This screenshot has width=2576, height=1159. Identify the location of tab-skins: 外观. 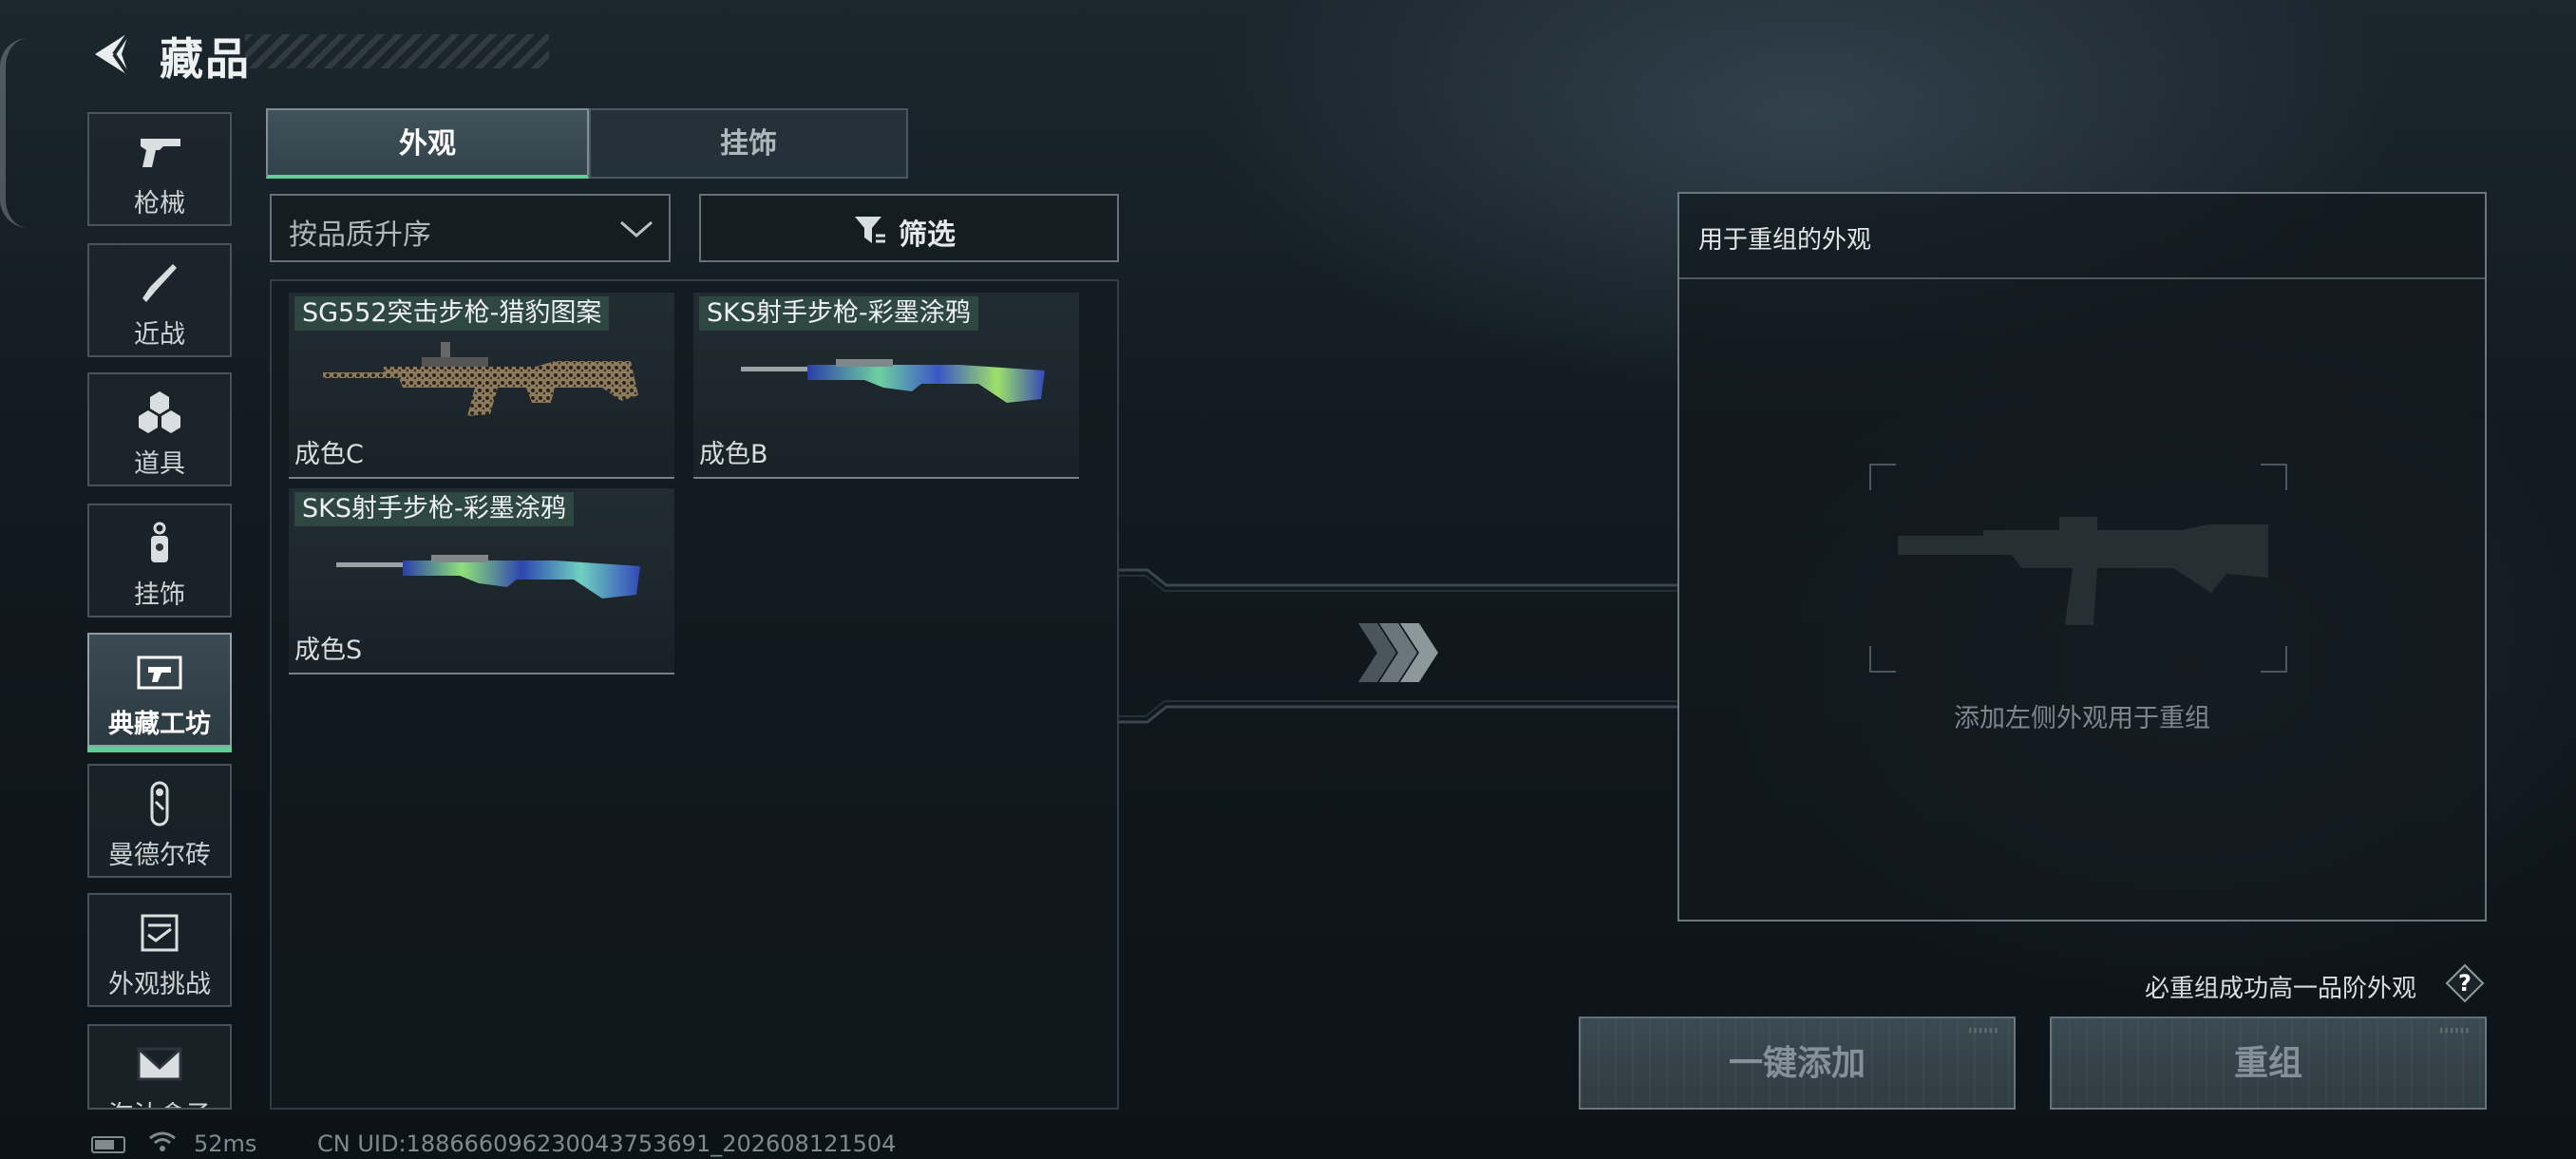
(427, 143).